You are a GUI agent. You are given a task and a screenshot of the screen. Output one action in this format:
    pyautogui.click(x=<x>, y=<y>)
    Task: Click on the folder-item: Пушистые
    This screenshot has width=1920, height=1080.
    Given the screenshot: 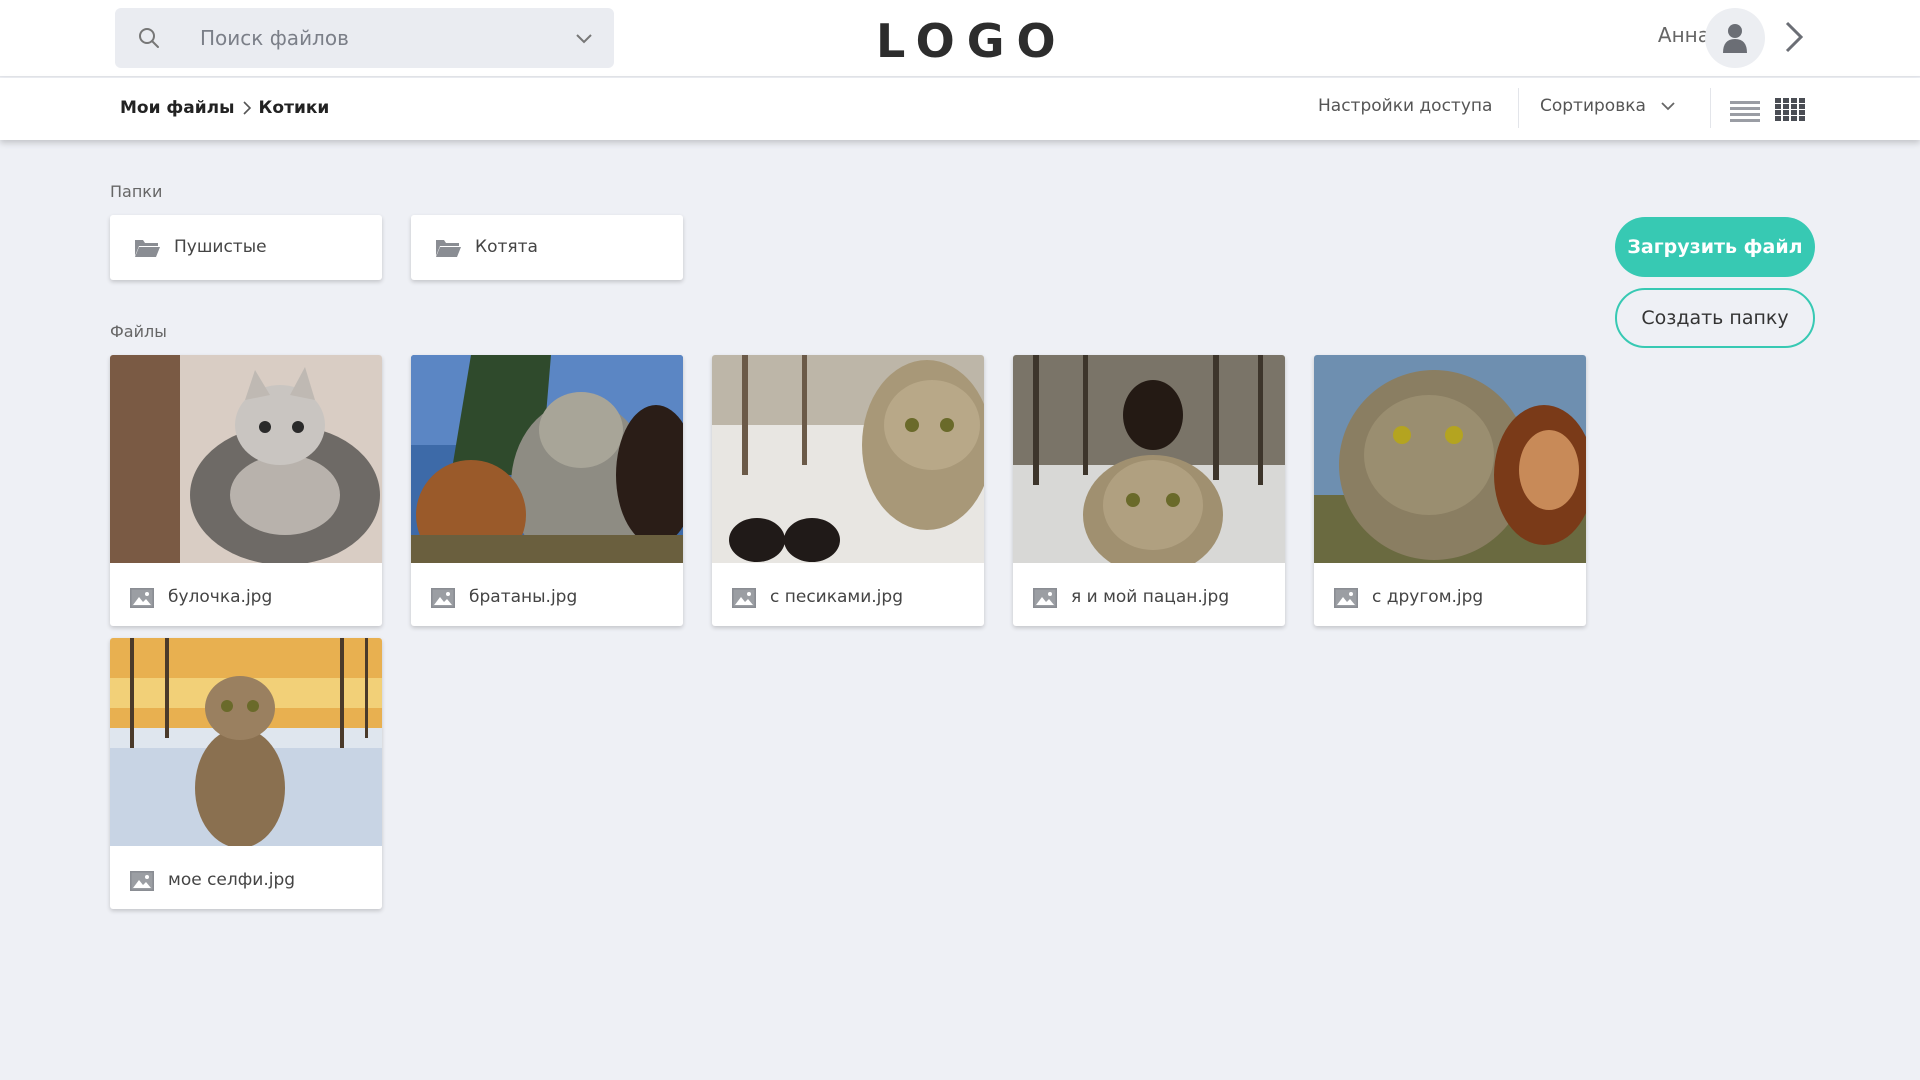 What is the action you would take?
    pyautogui.click(x=246, y=247)
    